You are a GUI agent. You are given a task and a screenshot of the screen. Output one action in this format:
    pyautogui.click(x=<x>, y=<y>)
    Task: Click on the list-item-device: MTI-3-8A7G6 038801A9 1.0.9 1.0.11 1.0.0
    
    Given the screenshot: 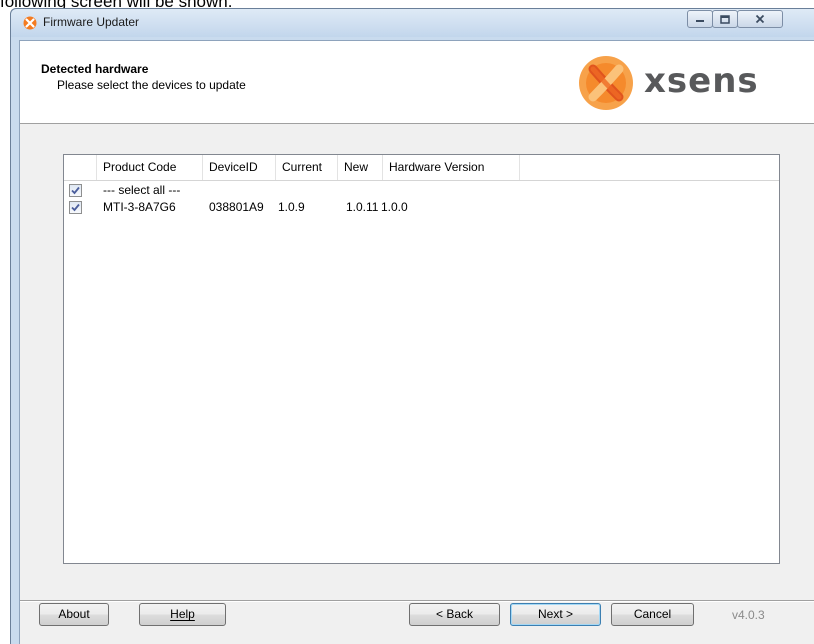 What is the action you would take?
    pyautogui.click(x=421, y=207)
    